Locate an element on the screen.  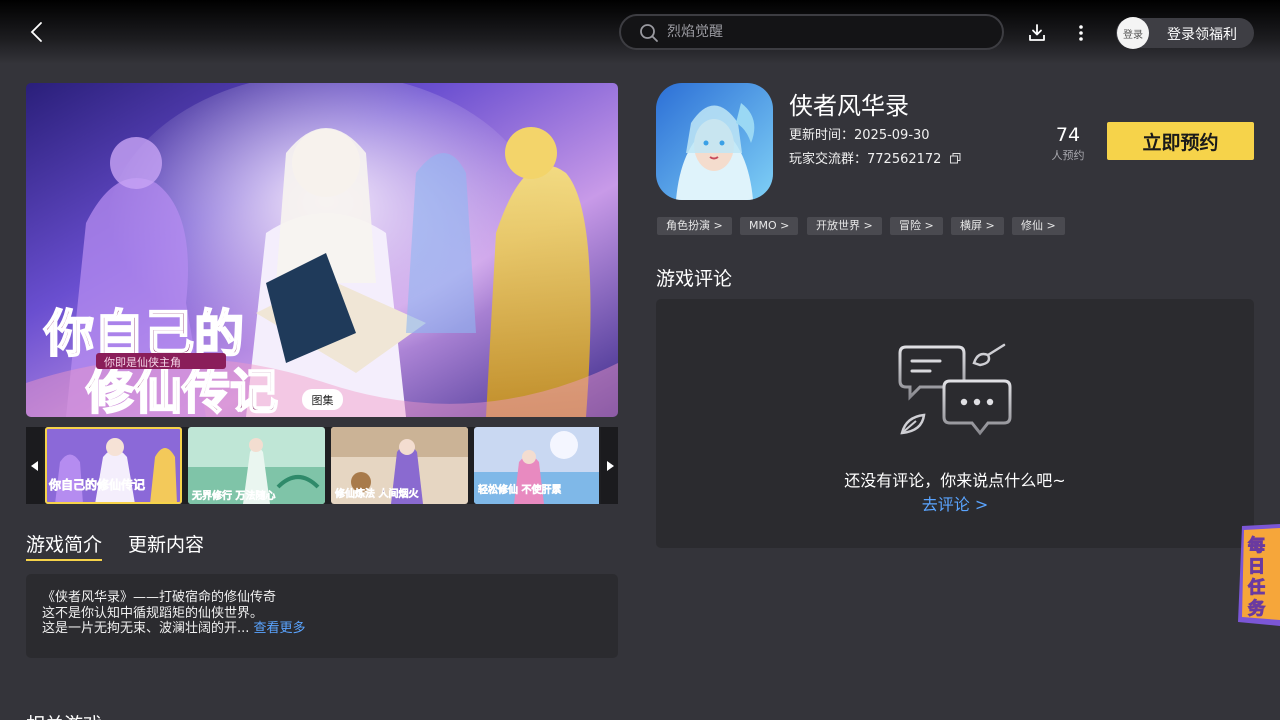
reserve-count-label: 人预约 is located at coordinates (1068, 155).